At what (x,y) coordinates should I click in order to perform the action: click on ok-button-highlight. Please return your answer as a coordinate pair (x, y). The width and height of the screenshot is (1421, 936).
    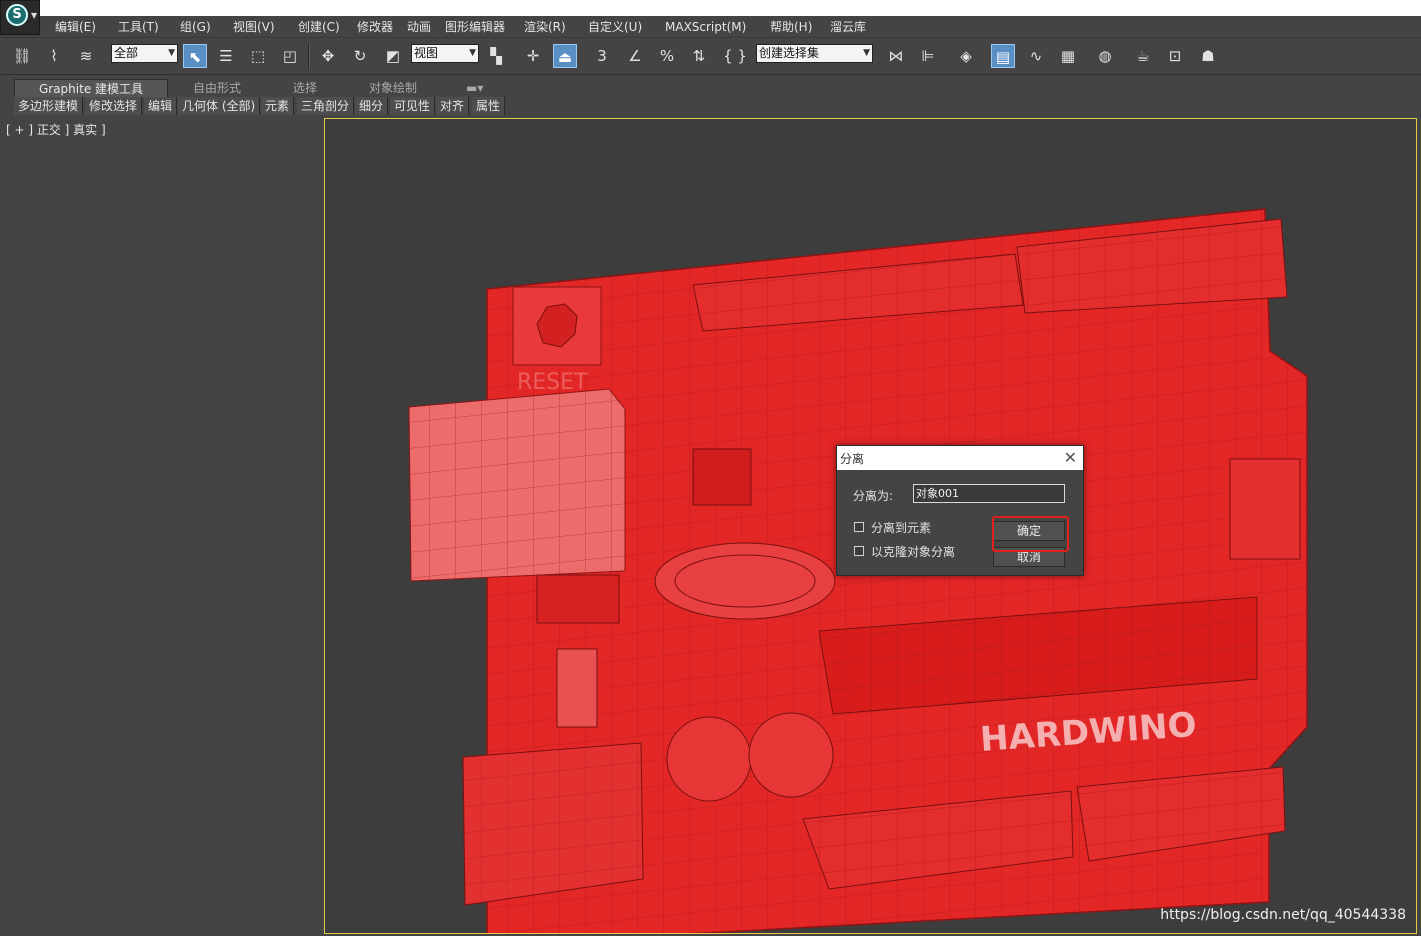
    Looking at the image, I should click on (1030, 534).